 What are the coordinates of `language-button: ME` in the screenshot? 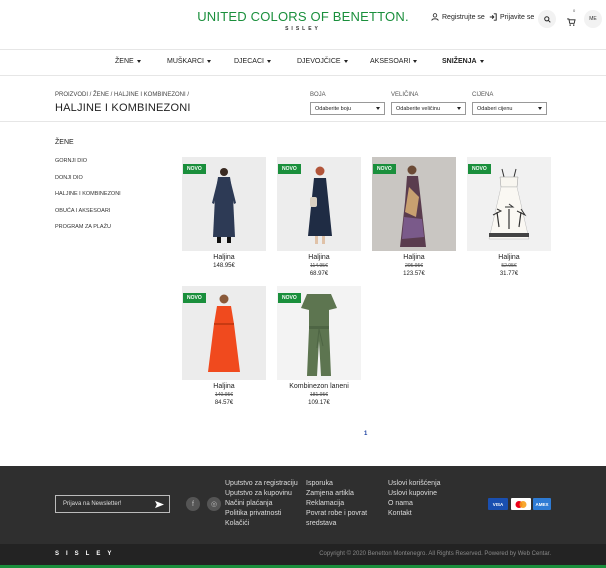 It's located at (593, 19).